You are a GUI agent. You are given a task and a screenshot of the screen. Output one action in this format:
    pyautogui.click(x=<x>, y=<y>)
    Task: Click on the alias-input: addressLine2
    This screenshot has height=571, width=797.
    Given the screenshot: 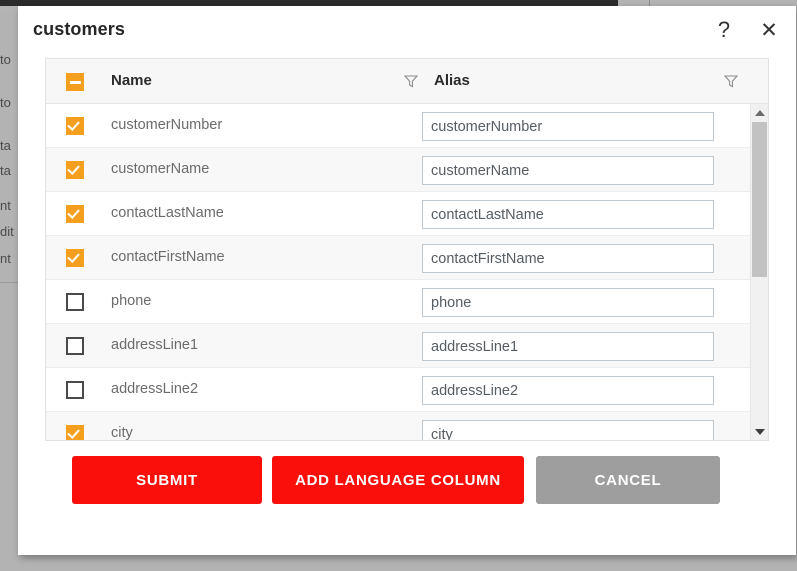 What is the action you would take?
    pyautogui.click(x=568, y=390)
    